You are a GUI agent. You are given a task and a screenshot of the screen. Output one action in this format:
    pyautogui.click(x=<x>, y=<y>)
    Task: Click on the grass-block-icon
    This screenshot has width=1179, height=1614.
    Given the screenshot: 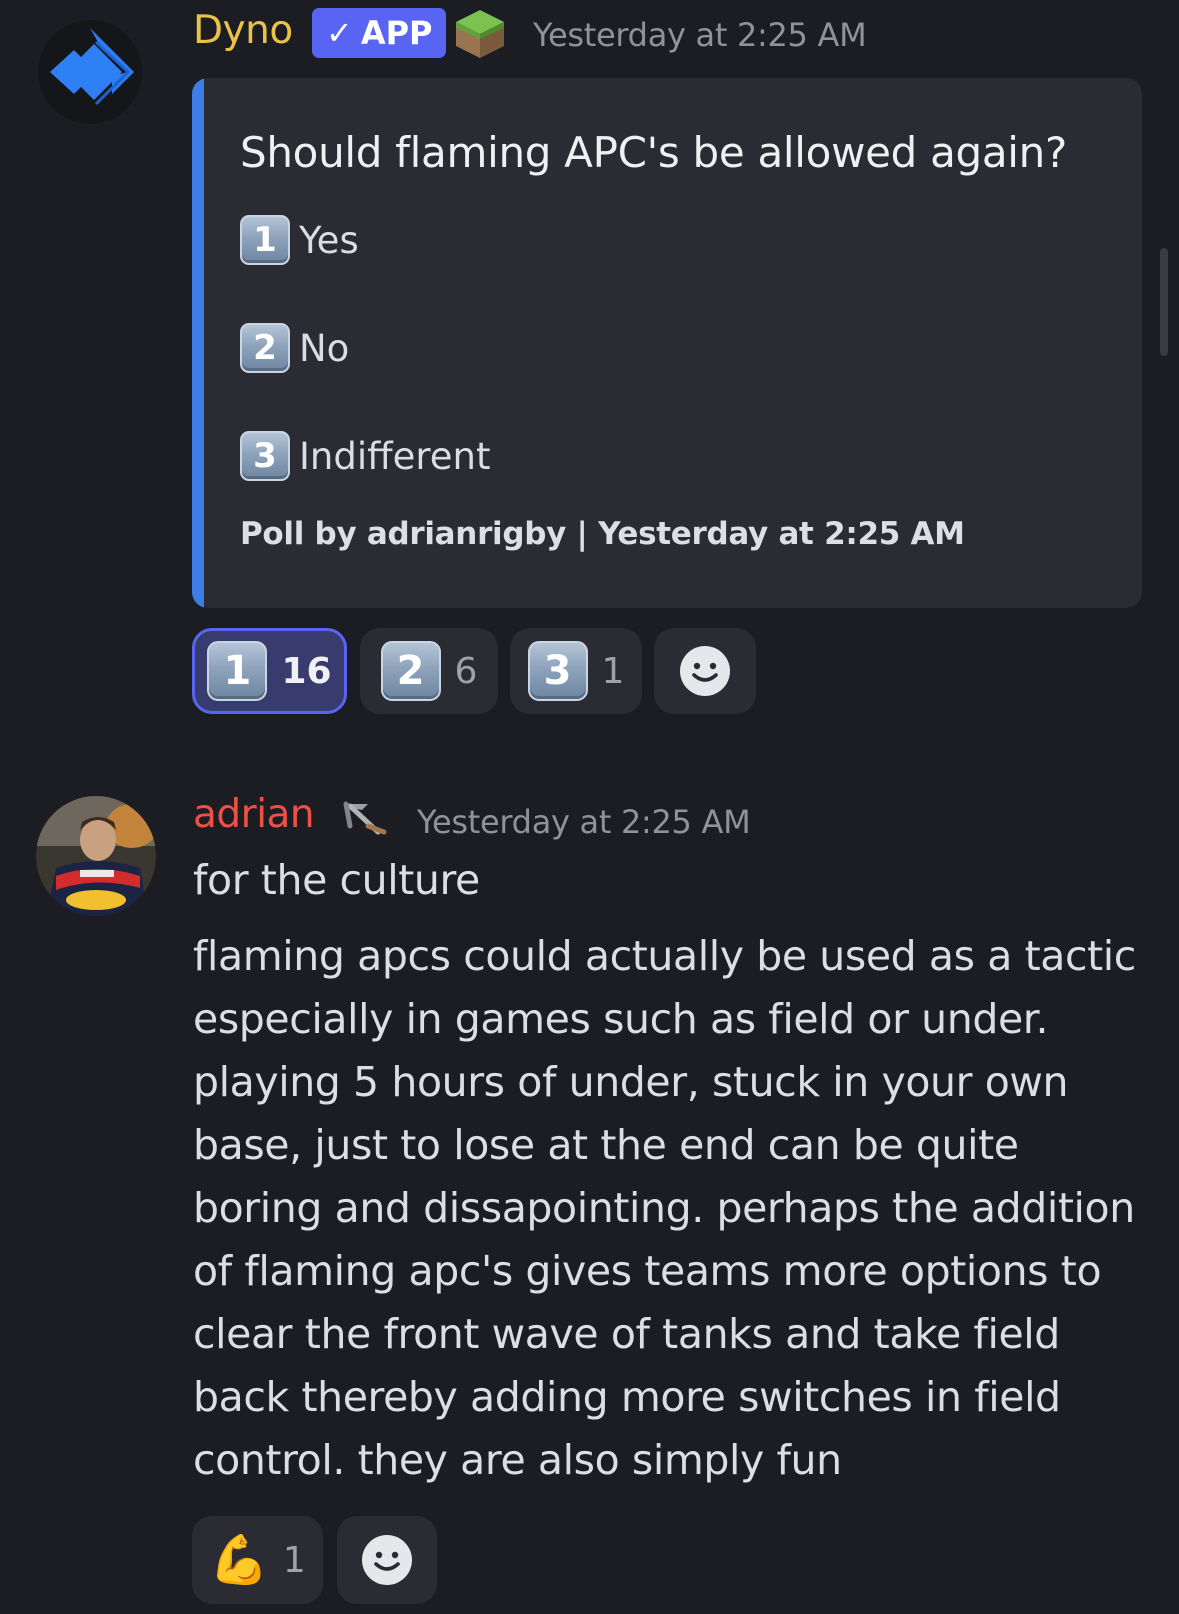 What is the action you would take?
    pyautogui.click(x=480, y=34)
    